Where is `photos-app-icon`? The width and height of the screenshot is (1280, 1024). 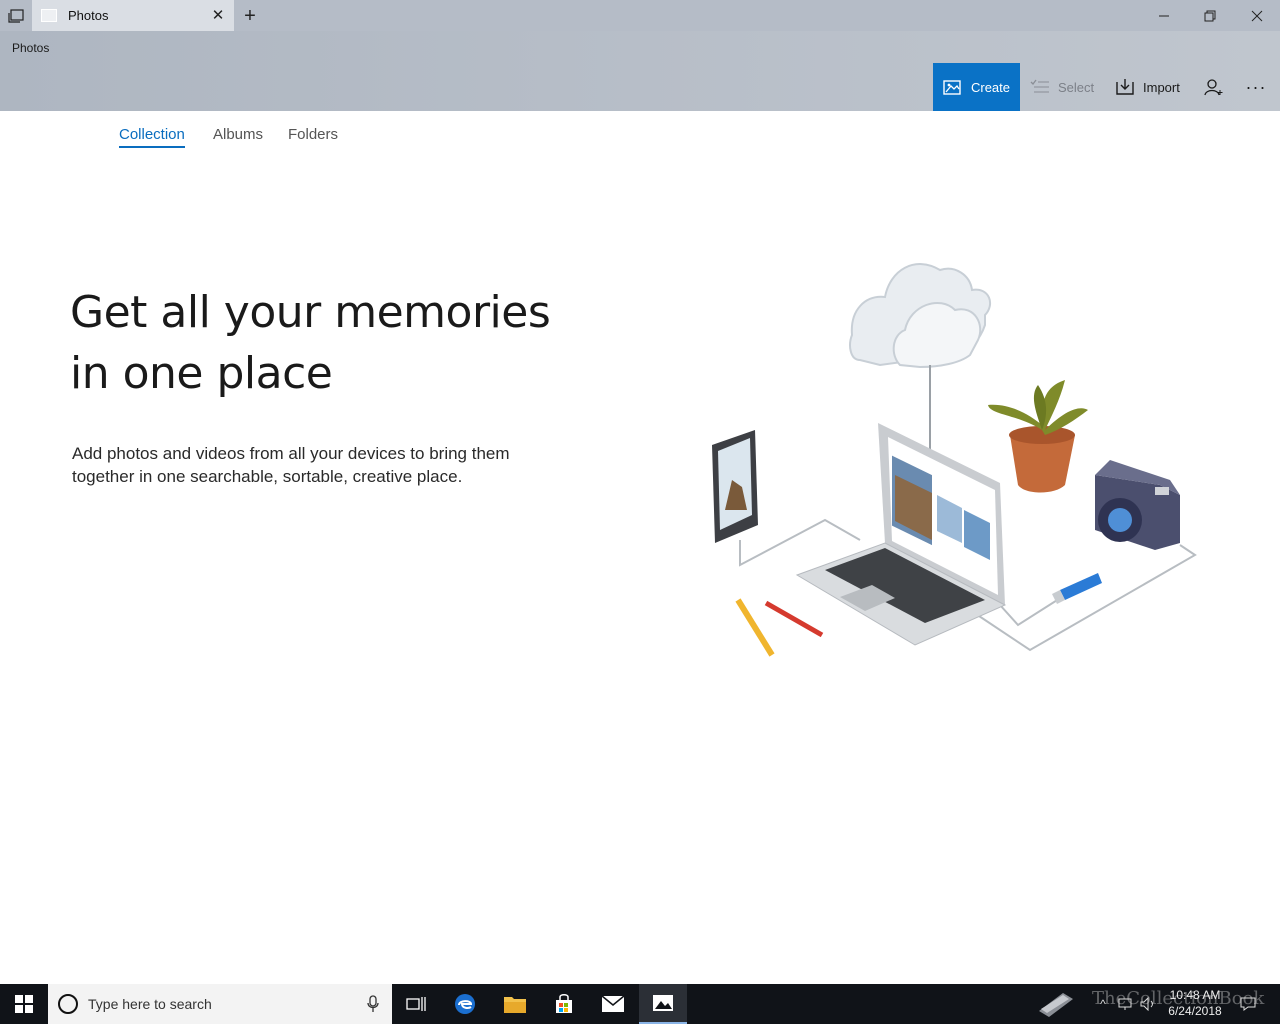
photos-app-icon is located at coordinates (663, 1004).